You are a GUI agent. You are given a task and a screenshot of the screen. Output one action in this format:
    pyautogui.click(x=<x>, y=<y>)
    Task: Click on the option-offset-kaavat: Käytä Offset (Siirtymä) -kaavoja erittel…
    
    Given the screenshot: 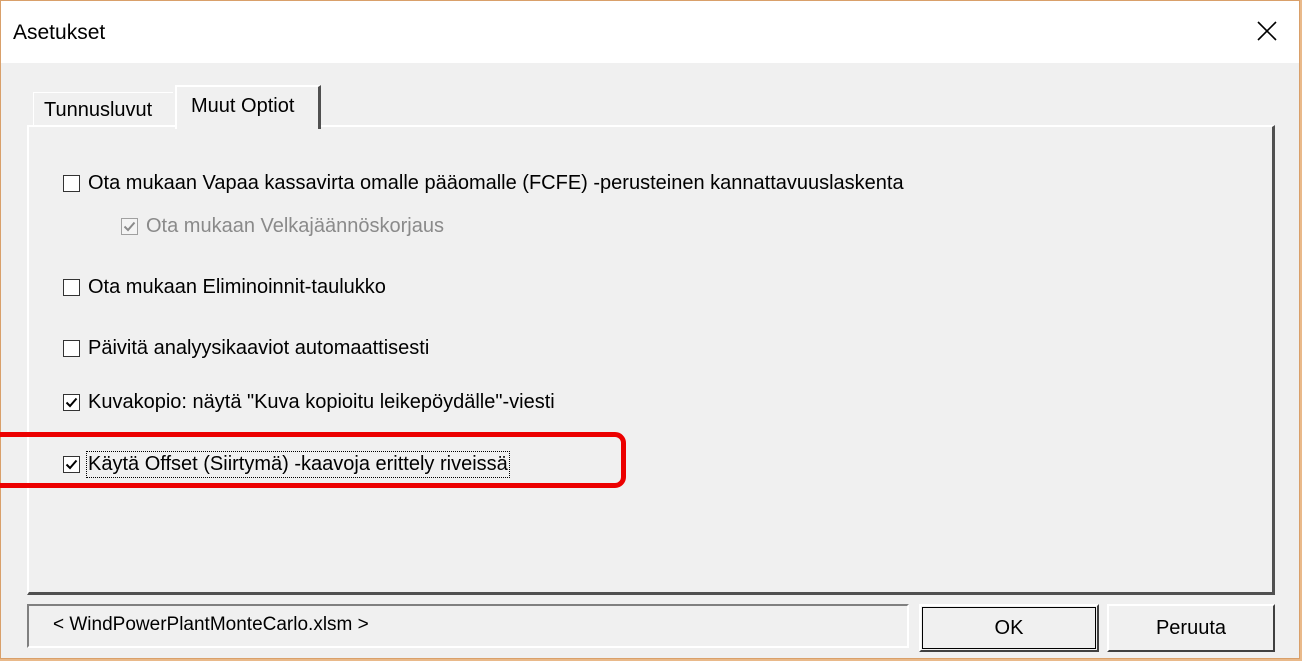 What is the action you would take?
    pyautogui.click(x=286, y=464)
    